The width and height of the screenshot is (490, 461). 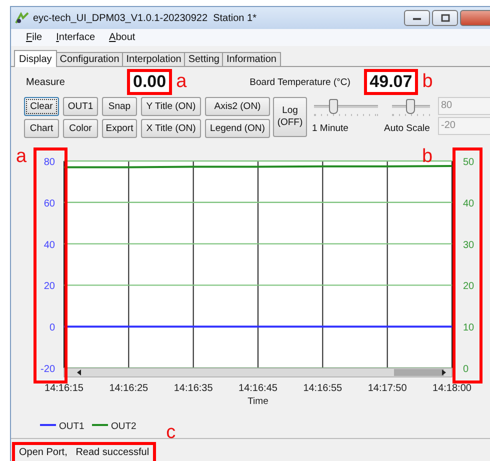 I want to click on temperature-label: Board Temperature (°C), so click(x=301, y=82).